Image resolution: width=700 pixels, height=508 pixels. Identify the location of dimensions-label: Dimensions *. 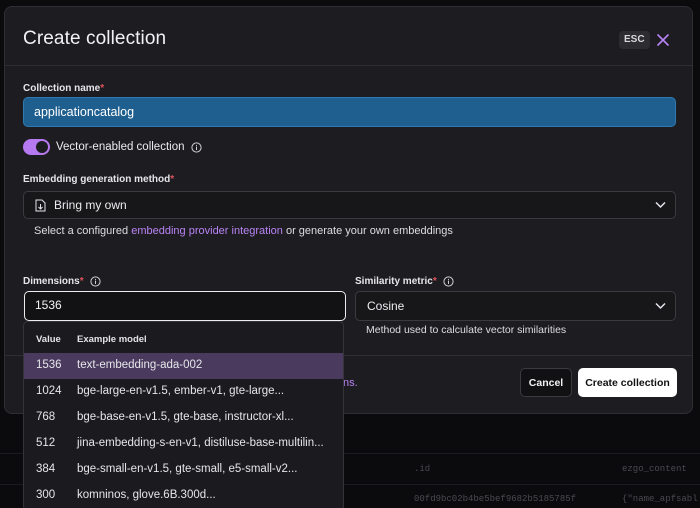
(62, 281).